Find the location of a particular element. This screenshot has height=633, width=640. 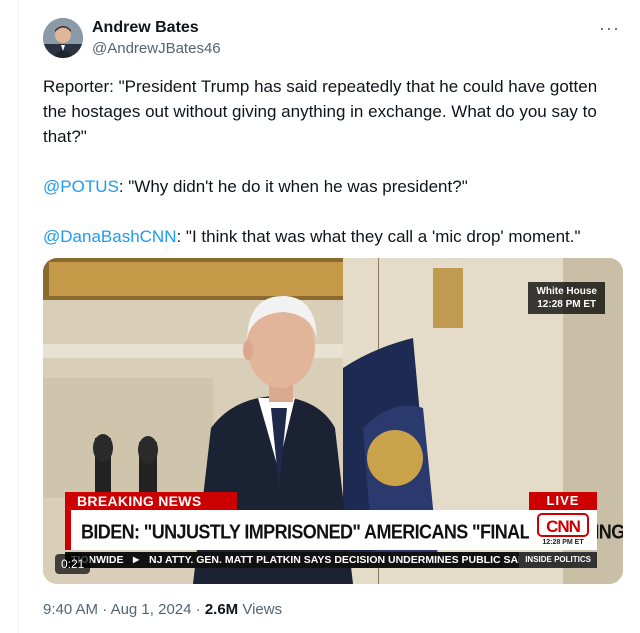

location-time: 12:28 PM ET is located at coordinates (567, 304).